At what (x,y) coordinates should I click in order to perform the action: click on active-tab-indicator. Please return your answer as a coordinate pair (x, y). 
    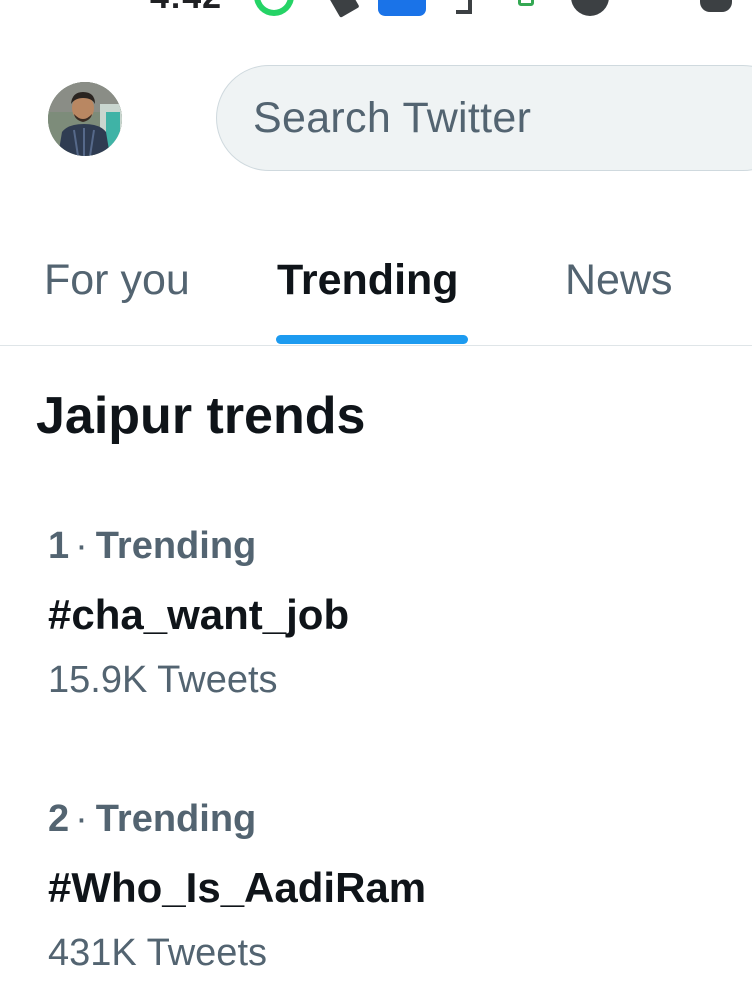
    Looking at the image, I should click on (372, 339).